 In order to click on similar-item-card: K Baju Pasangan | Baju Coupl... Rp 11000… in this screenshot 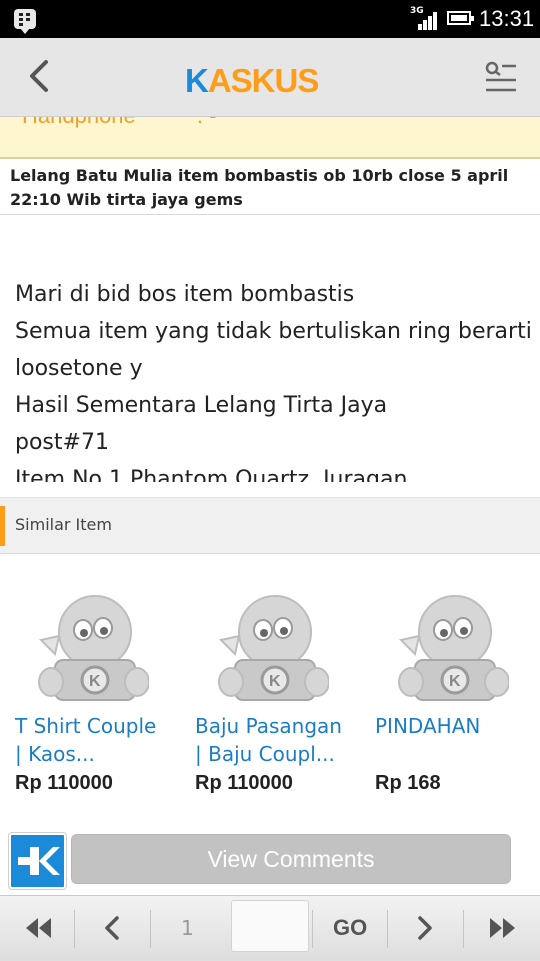, I will do `click(280, 697)`.